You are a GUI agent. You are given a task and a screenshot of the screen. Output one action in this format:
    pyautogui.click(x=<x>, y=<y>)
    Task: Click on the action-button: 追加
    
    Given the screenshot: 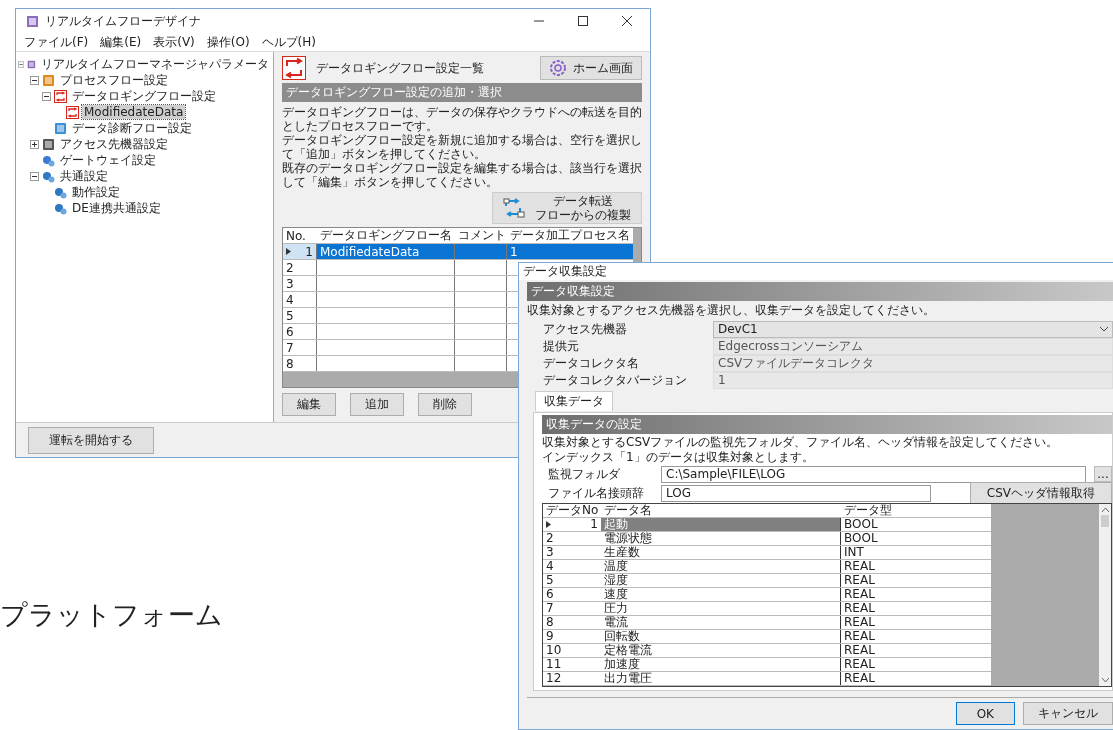 What is the action you would take?
    pyautogui.click(x=377, y=404)
    